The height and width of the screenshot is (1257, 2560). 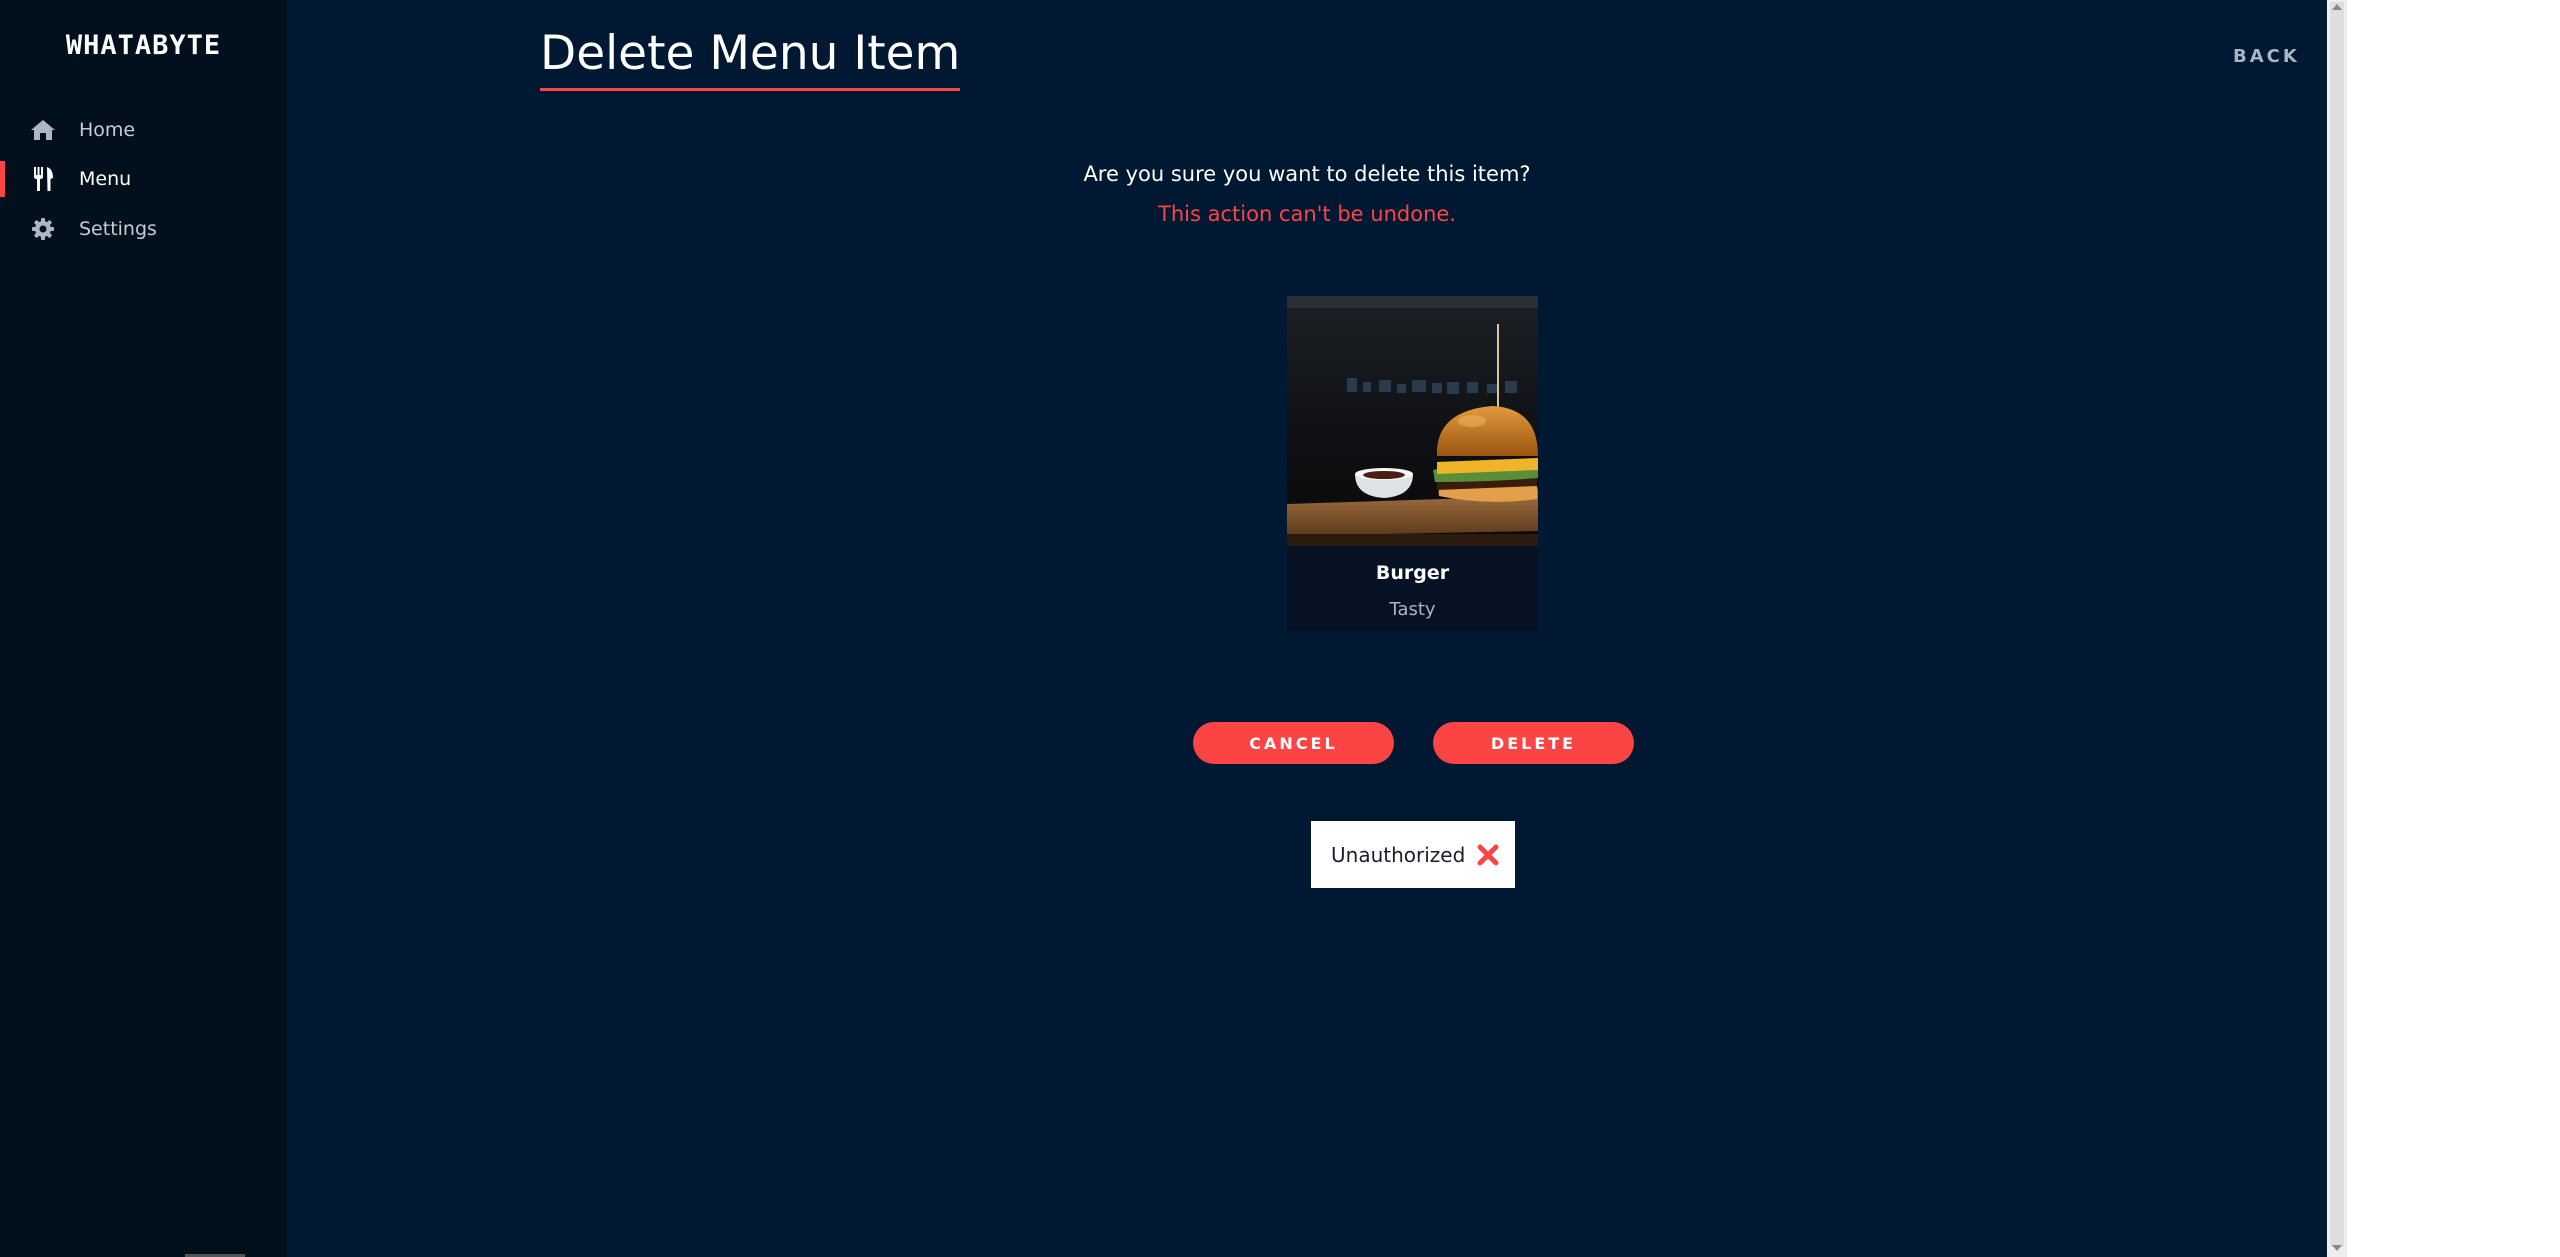 I want to click on sidebar-item-settings: Settings, so click(x=143, y=229).